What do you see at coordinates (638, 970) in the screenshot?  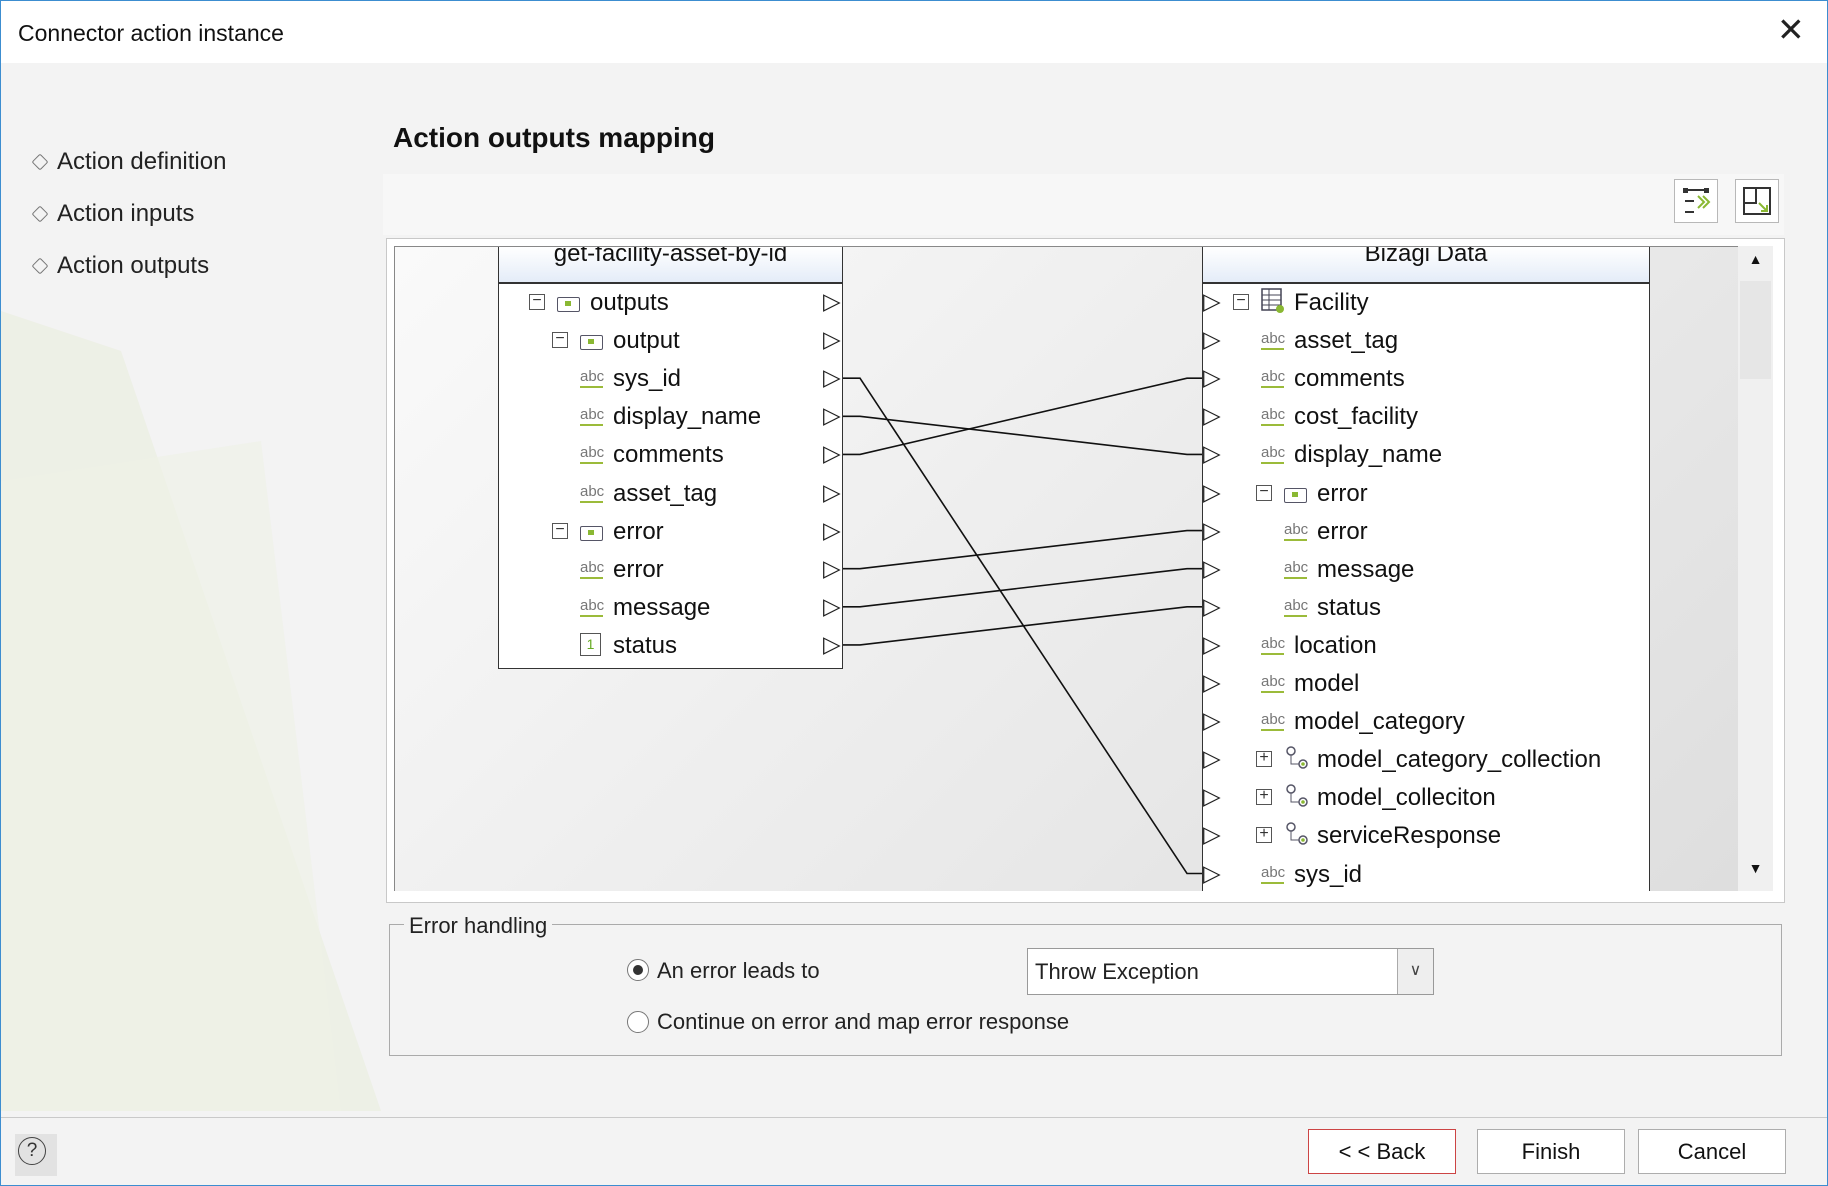 I see `radio-error-leads-to` at bounding box center [638, 970].